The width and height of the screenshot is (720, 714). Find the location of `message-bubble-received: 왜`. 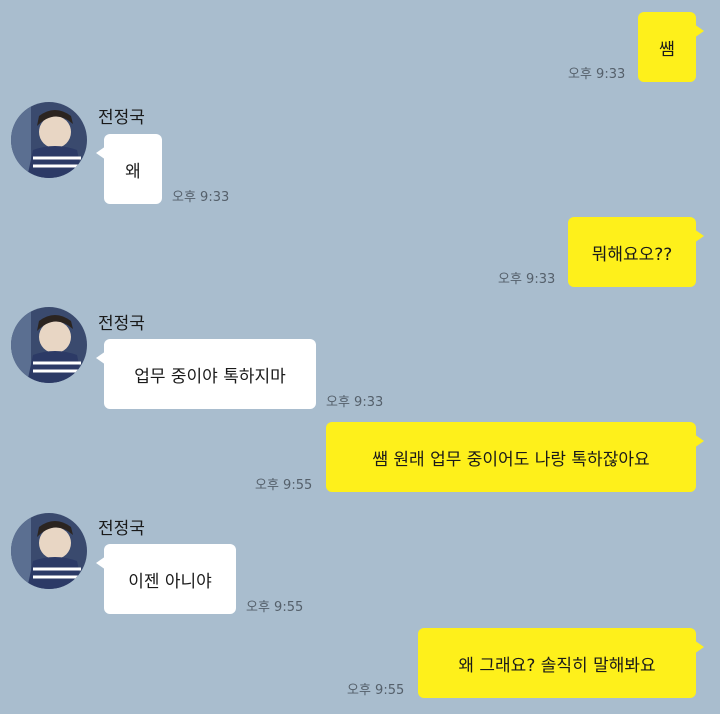

message-bubble-received: 왜 is located at coordinates (129, 169).